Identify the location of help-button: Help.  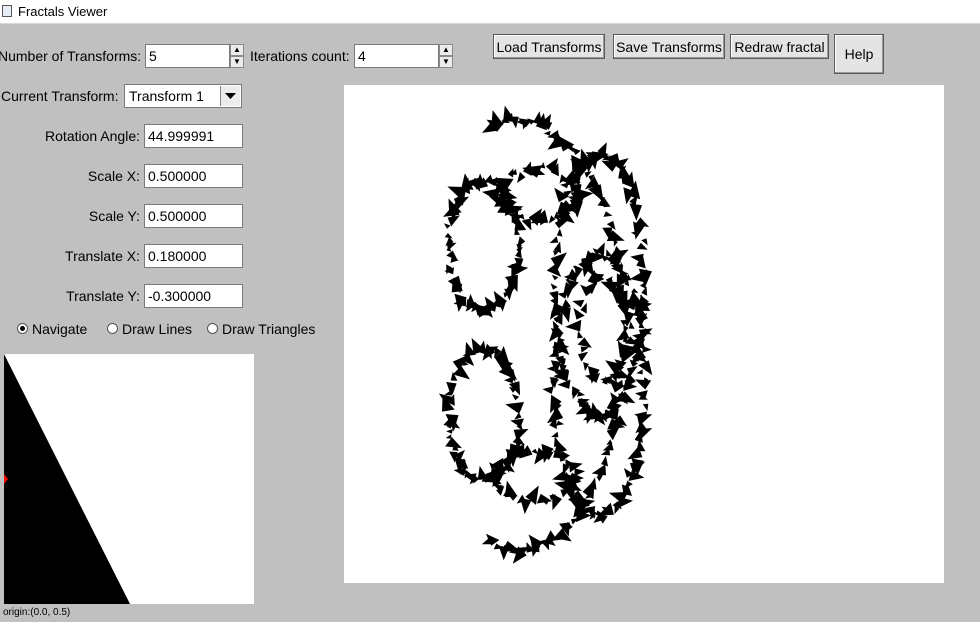
(859, 54).